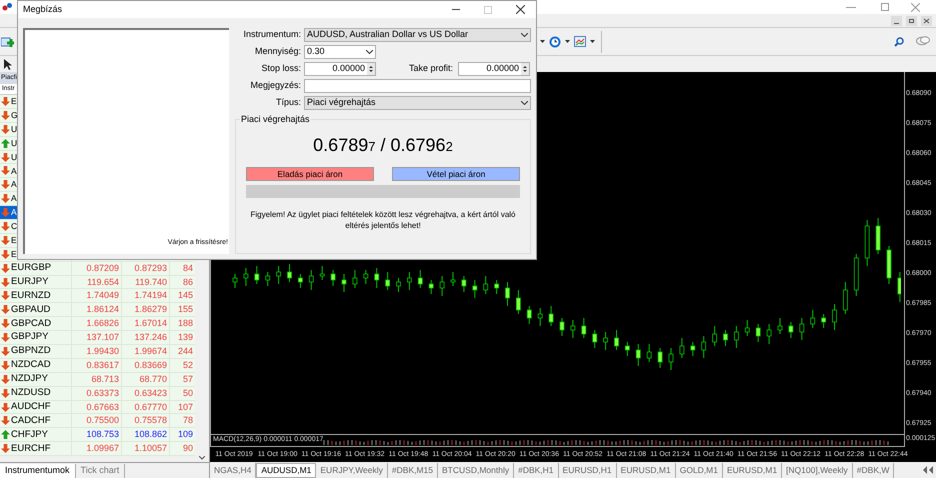 The height and width of the screenshot is (478, 936). Describe the element at coordinates (146, 282) in the screenshot. I see `ask-price: 119.740` at that location.